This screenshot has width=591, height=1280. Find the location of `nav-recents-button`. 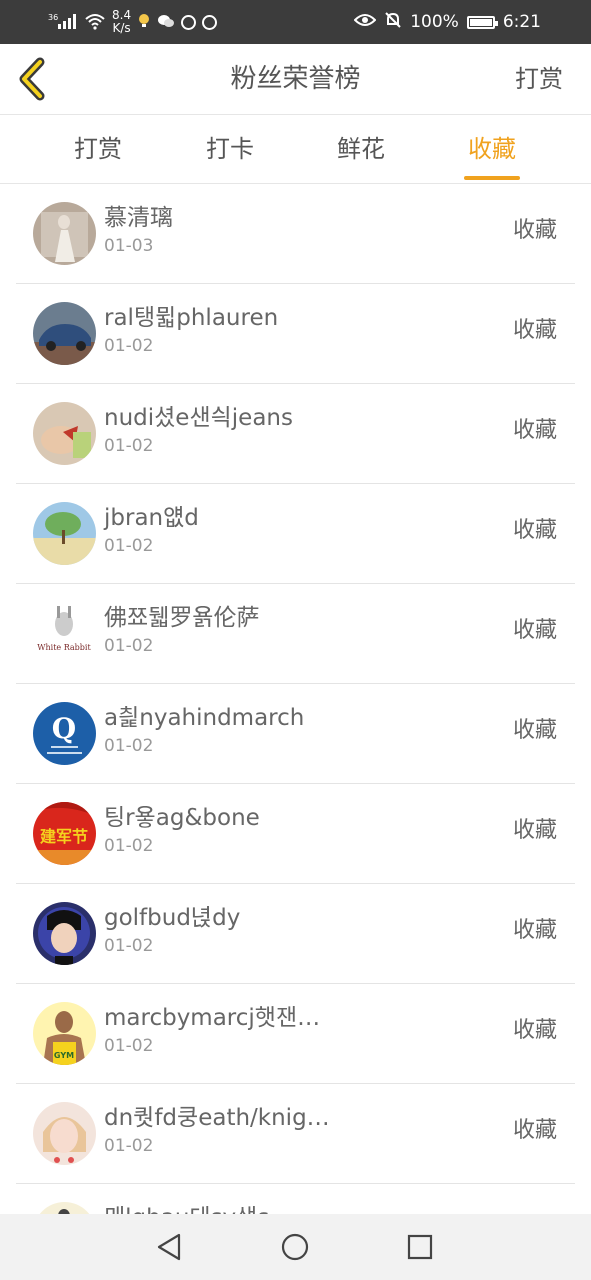

nav-recents-button is located at coordinates (420, 1247).